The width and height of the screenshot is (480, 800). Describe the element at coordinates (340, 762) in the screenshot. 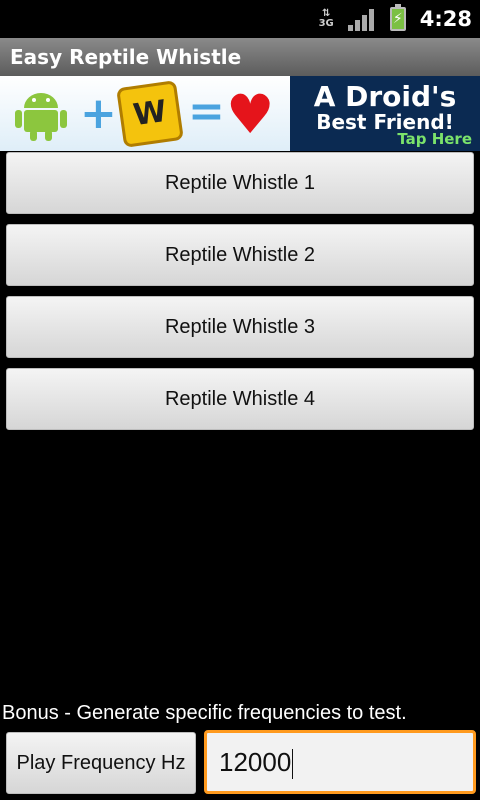

I see `frequency-input: 12000` at that location.